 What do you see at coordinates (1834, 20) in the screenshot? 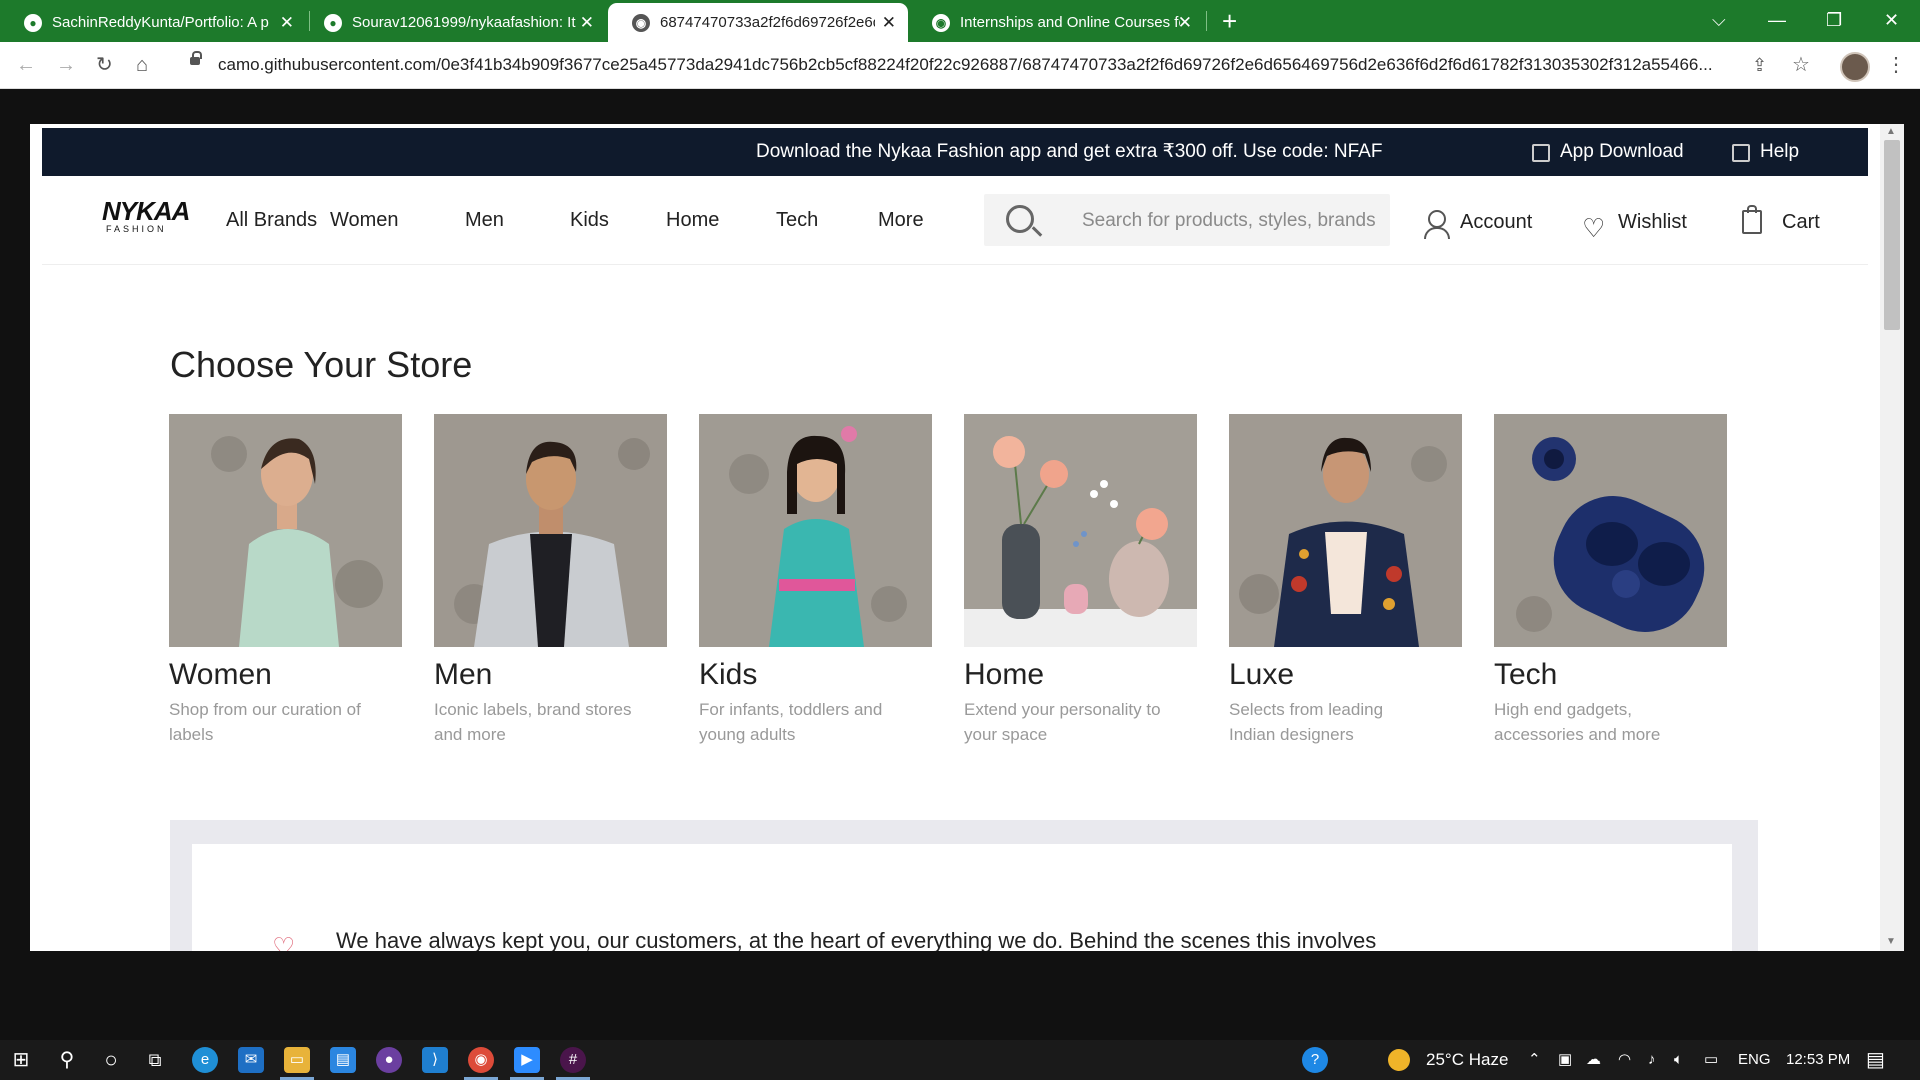
I see `restore-icon: ❐` at bounding box center [1834, 20].